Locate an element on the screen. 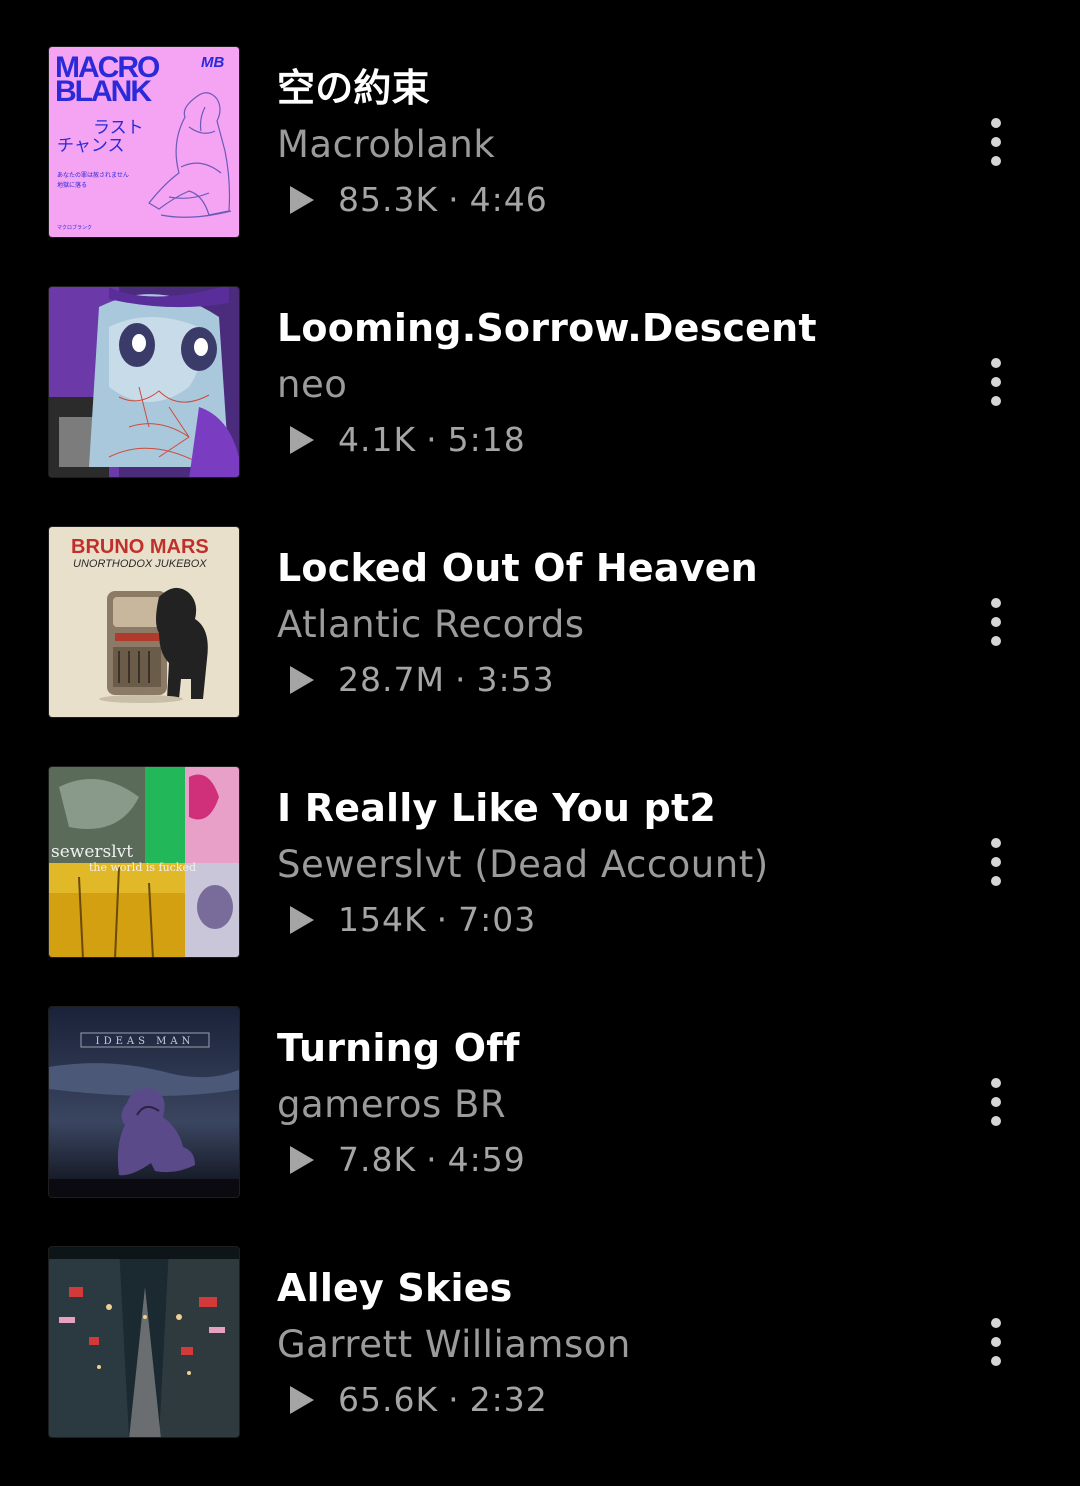  track-stats: 28.7M · 3:53 is located at coordinates (617, 680).